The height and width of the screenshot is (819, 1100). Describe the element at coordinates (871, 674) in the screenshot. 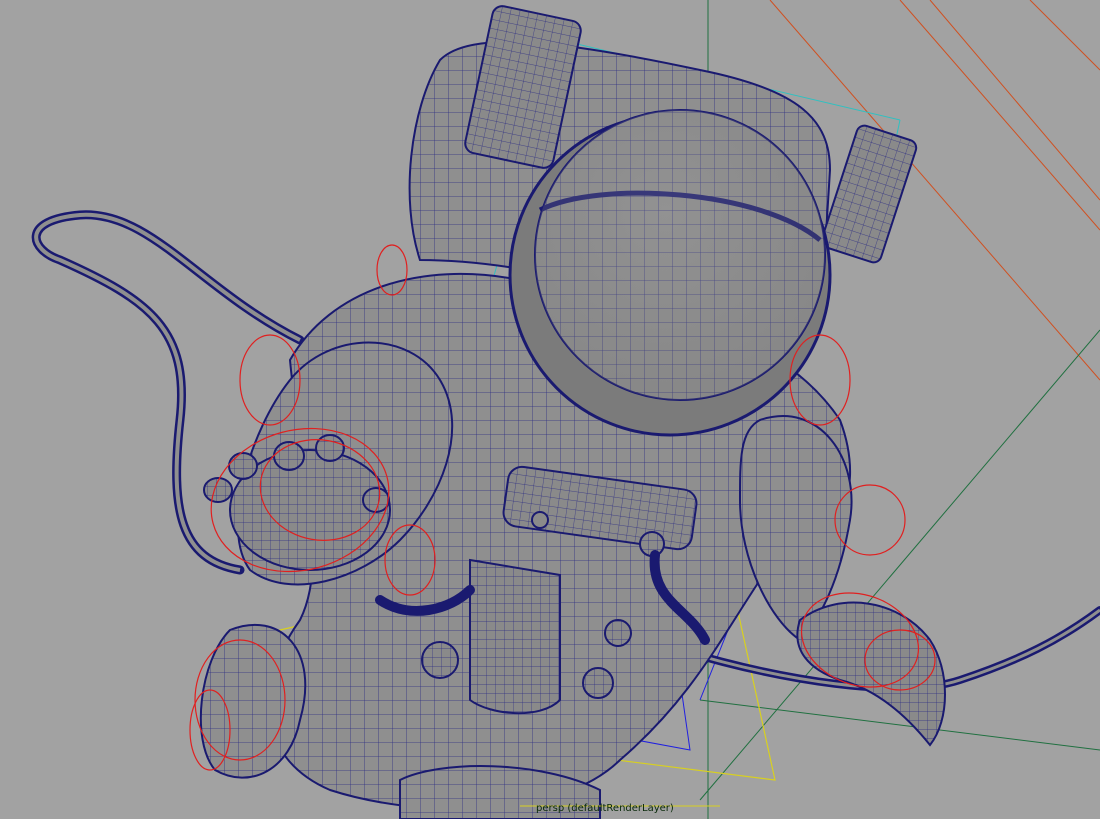

I see `right-glove` at that location.